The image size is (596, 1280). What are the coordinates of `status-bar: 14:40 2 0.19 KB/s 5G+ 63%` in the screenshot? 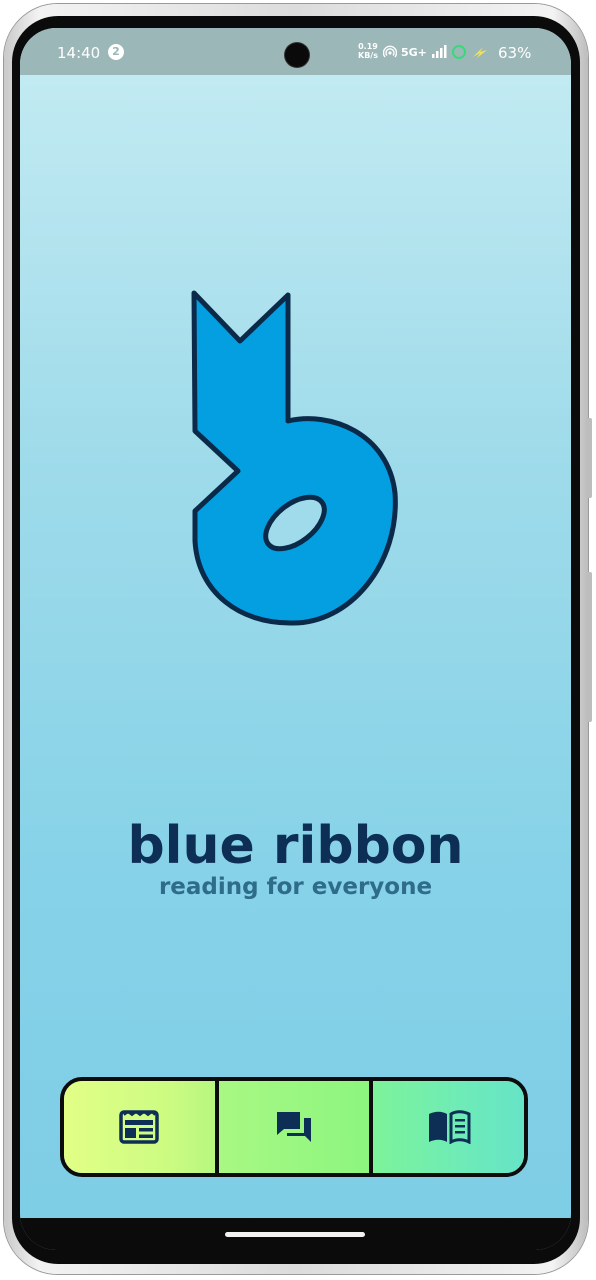 It's located at (295, 51).